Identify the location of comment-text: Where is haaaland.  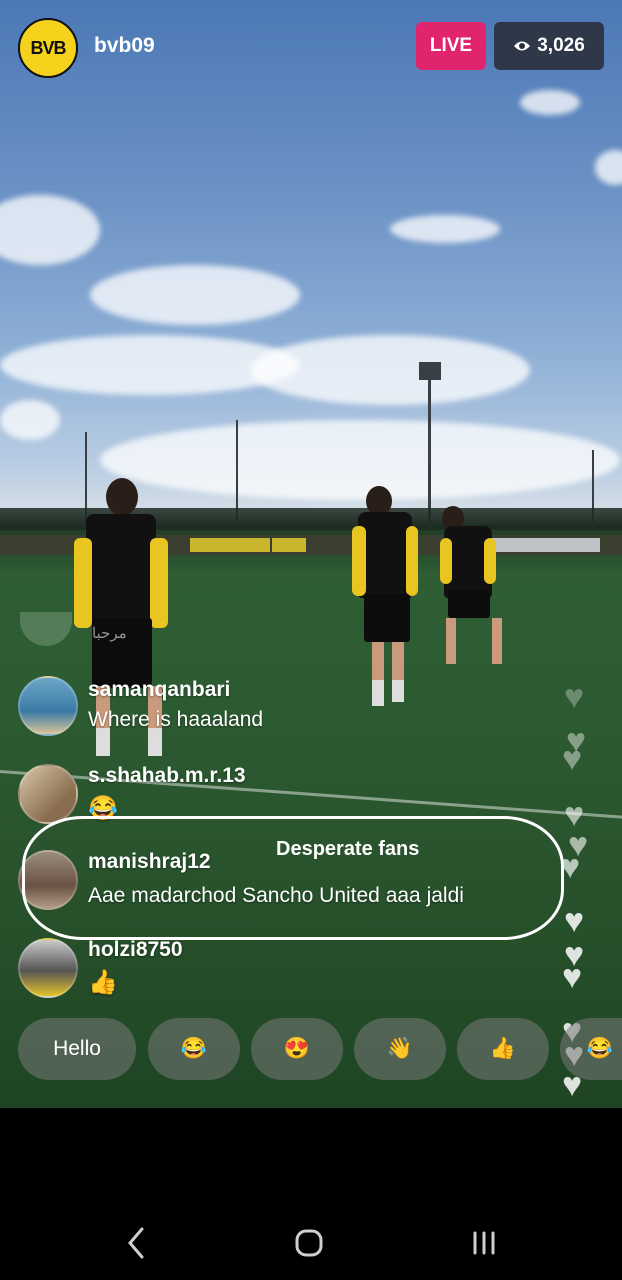
(176, 719).